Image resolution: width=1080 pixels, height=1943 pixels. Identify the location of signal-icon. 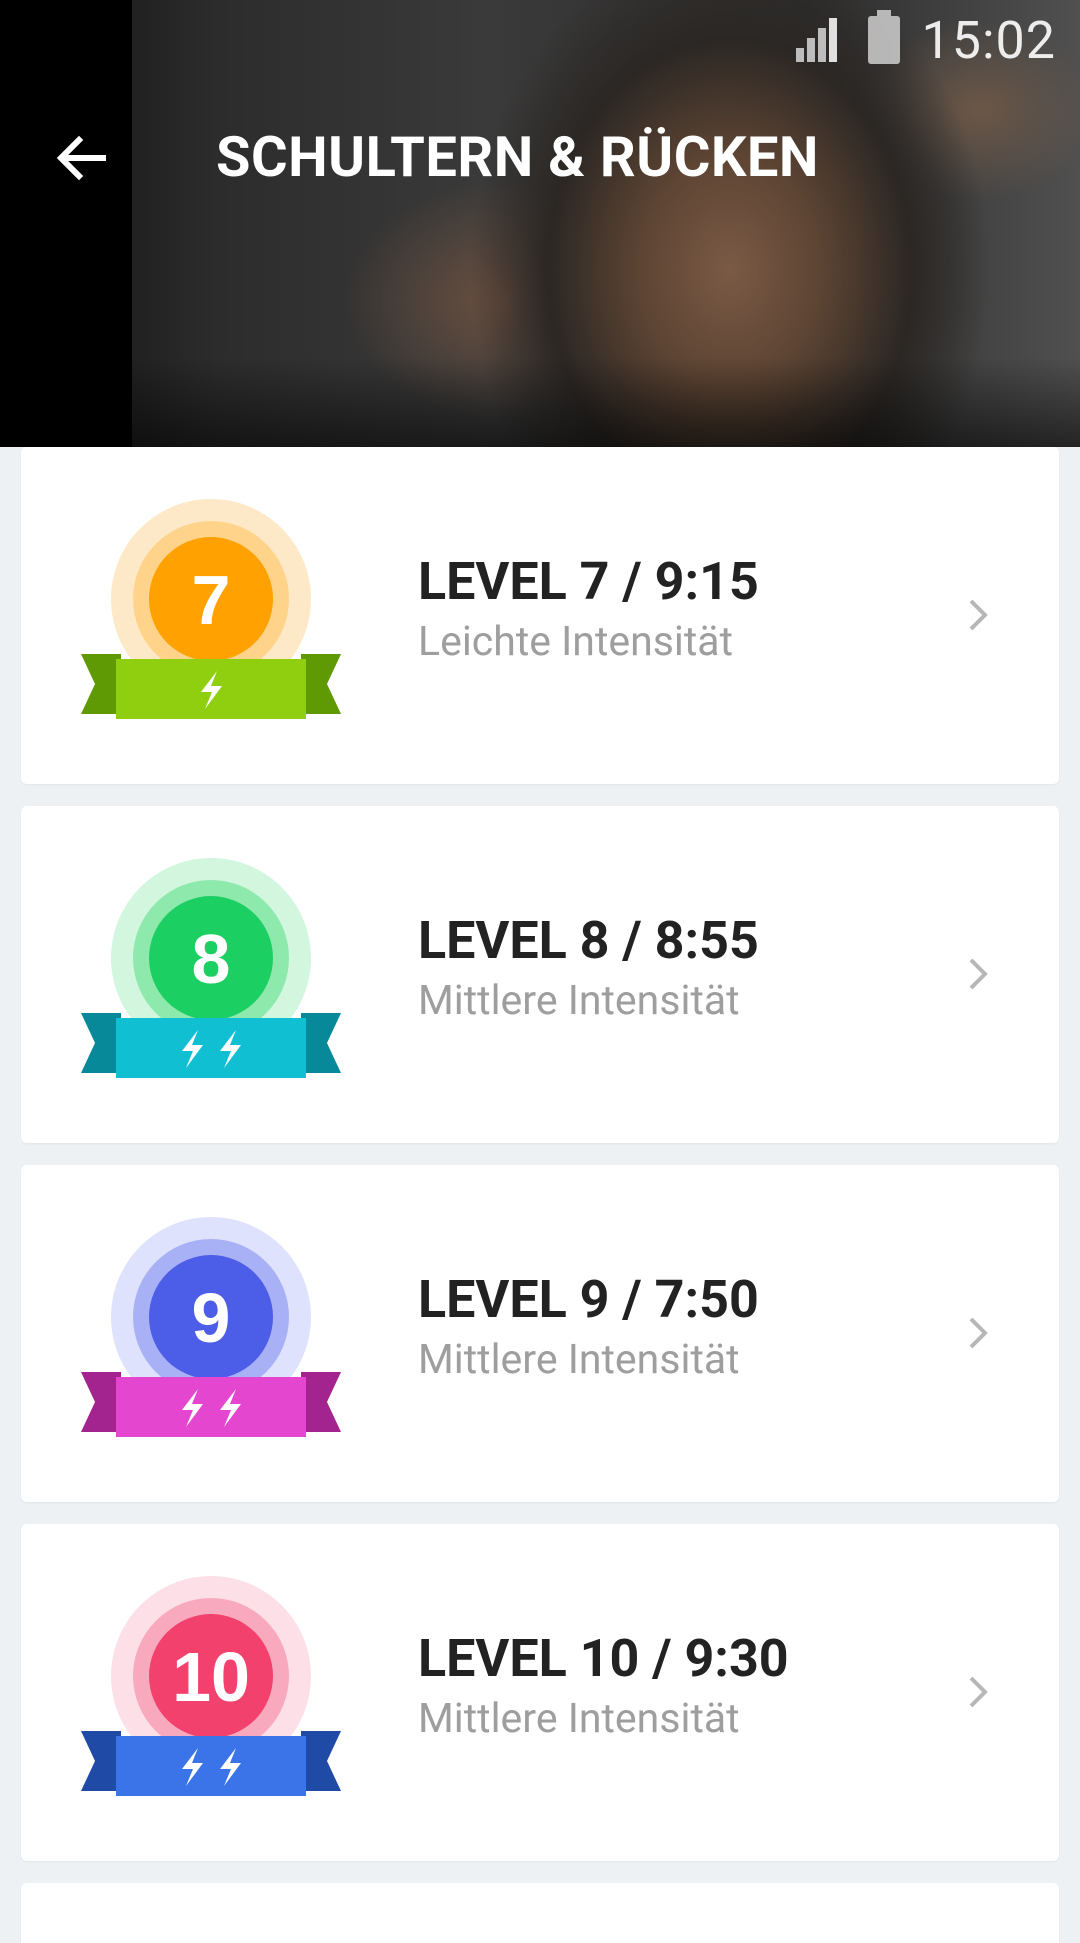
(820, 40).